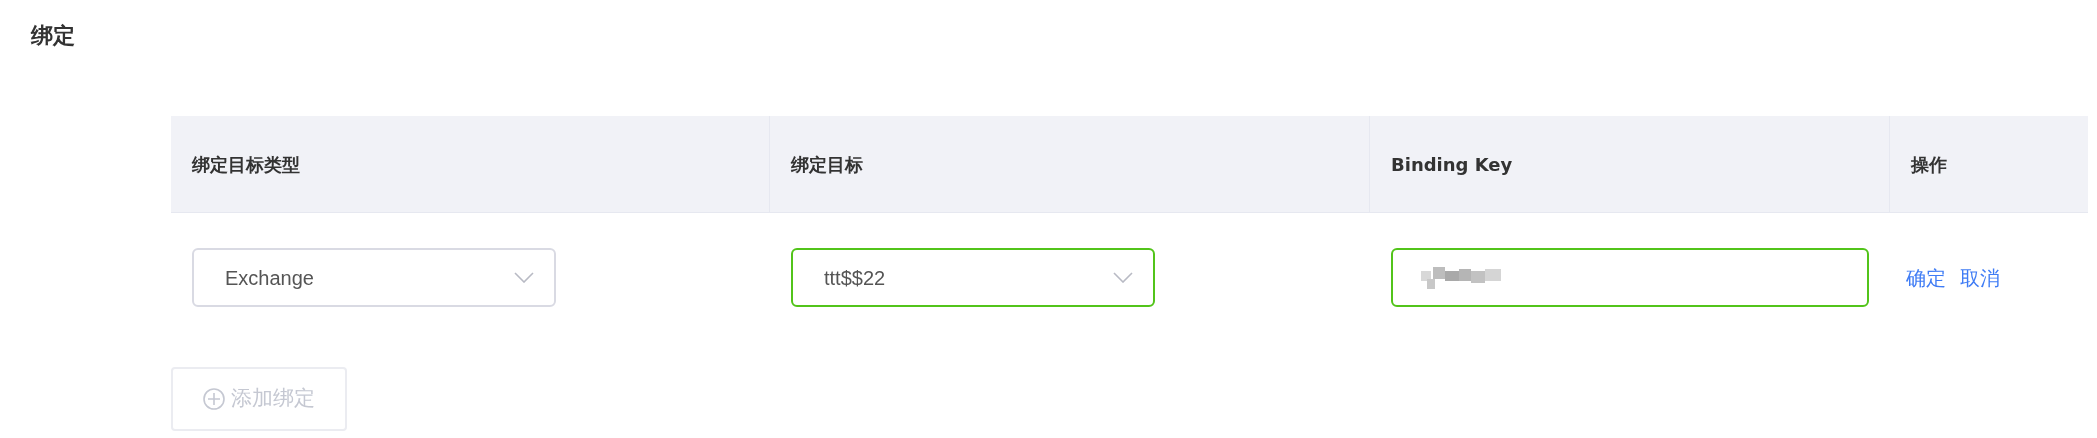  What do you see at coordinates (1926, 277) in the screenshot?
I see `action-link: 确定` at bounding box center [1926, 277].